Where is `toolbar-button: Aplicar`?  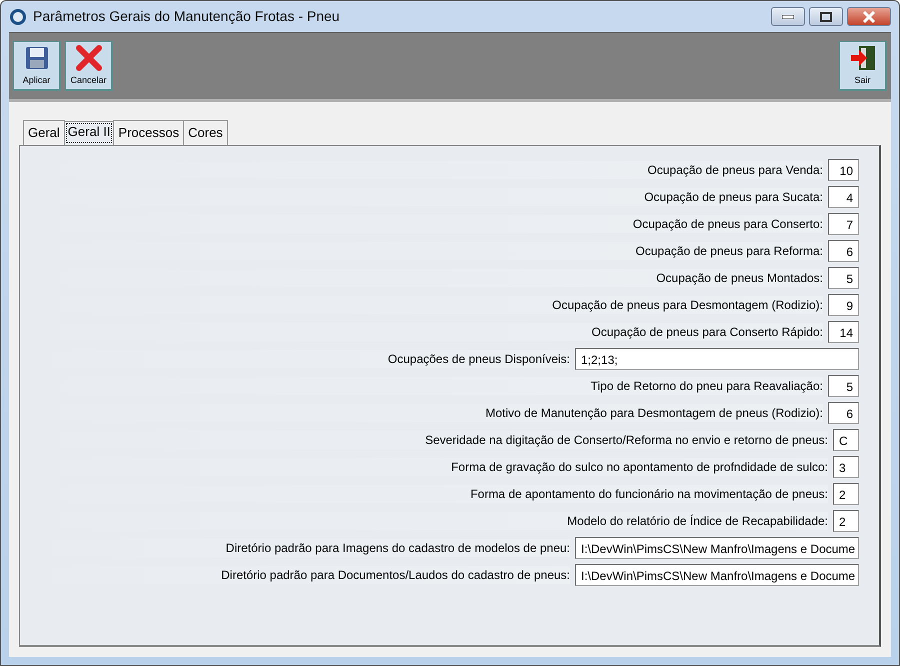 toolbar-button: Aplicar is located at coordinates (37, 66).